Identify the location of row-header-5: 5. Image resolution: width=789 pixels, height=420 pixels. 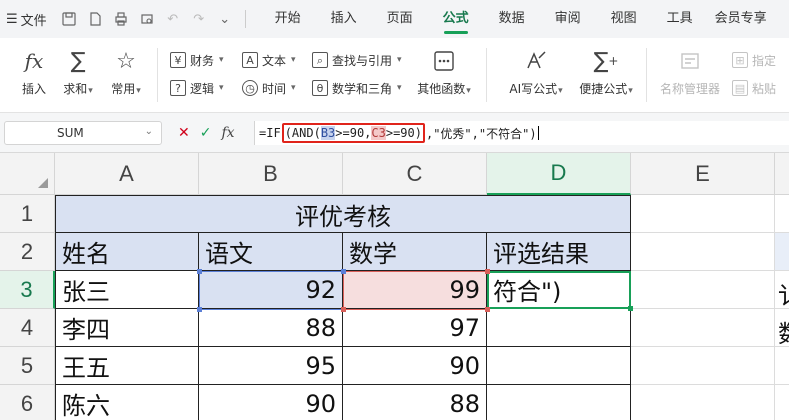
(27, 366).